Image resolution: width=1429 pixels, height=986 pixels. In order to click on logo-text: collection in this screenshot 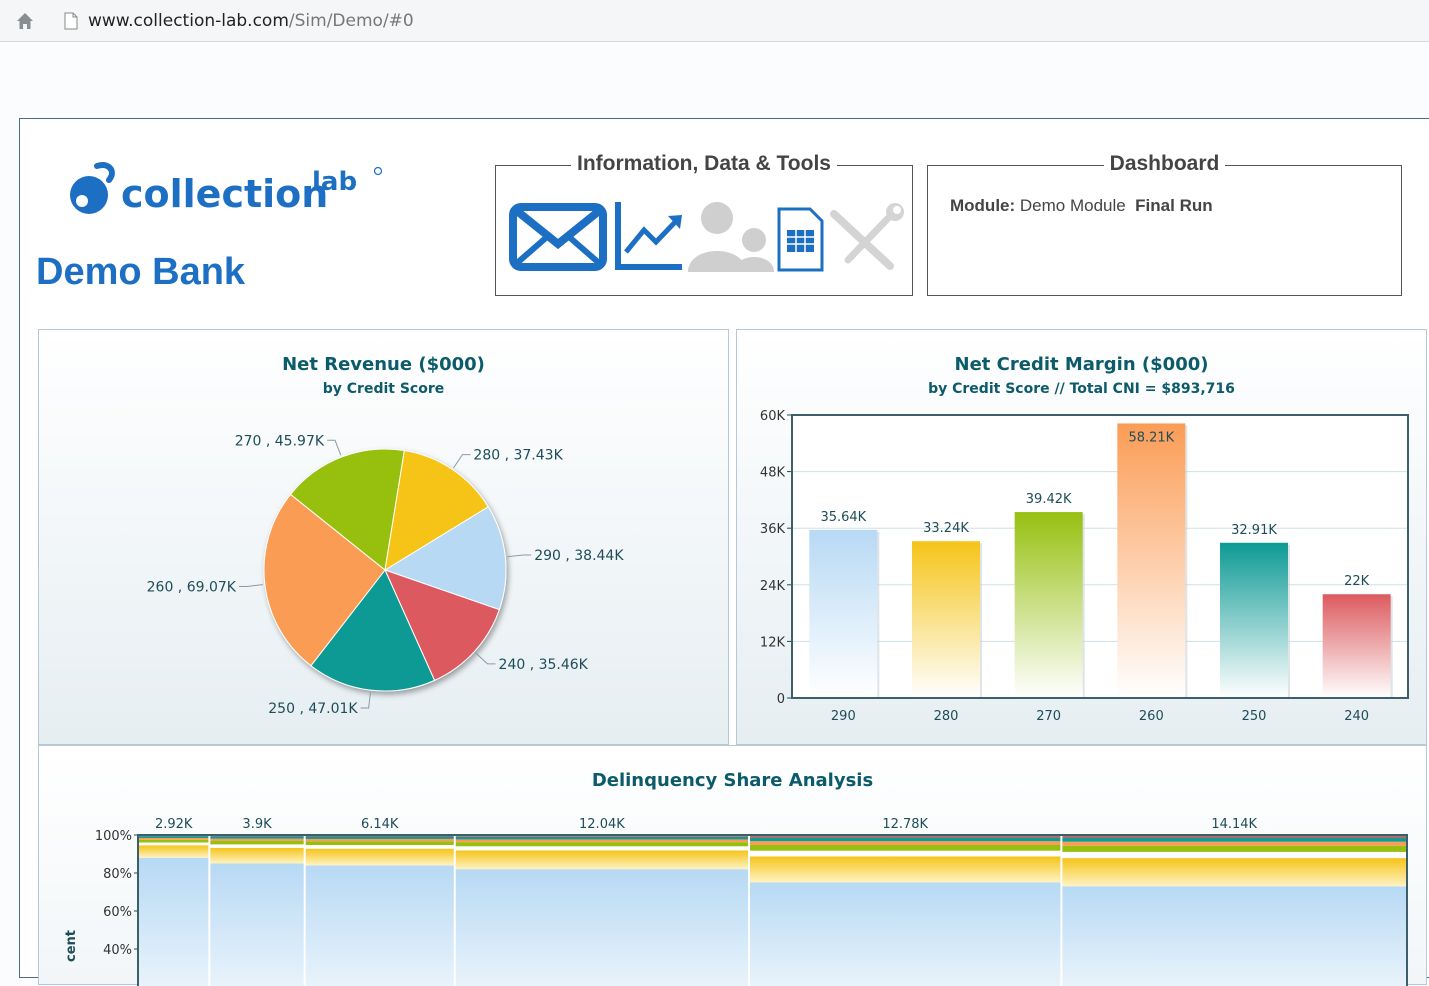, I will do `click(224, 194)`.